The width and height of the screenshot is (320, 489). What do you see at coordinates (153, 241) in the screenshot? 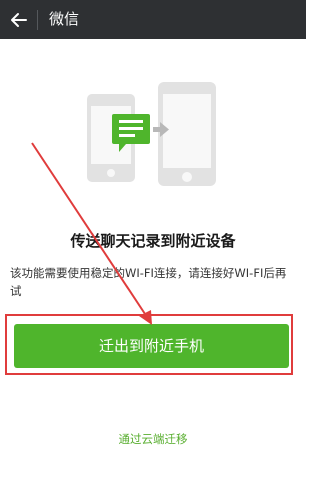
I see `headline: 传送聊天记录到附近设备` at bounding box center [153, 241].